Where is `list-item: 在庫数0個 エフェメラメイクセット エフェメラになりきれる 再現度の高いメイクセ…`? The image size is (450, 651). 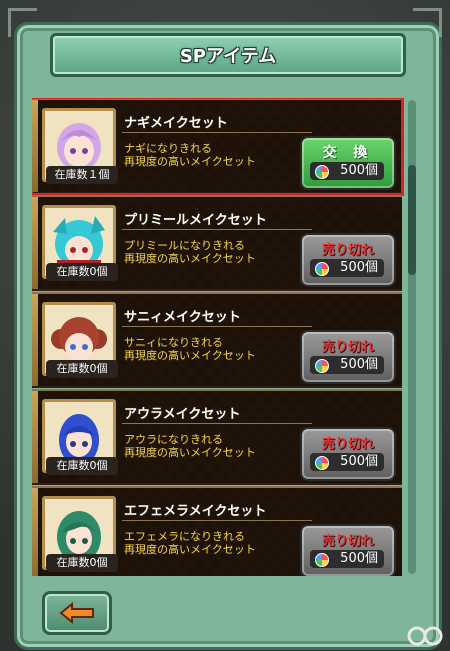
list-item: 在庫数0個 エフェメラメイクセット エフェメラになりきれる 再現度の高いメイクセ… is located at coordinates (217, 531).